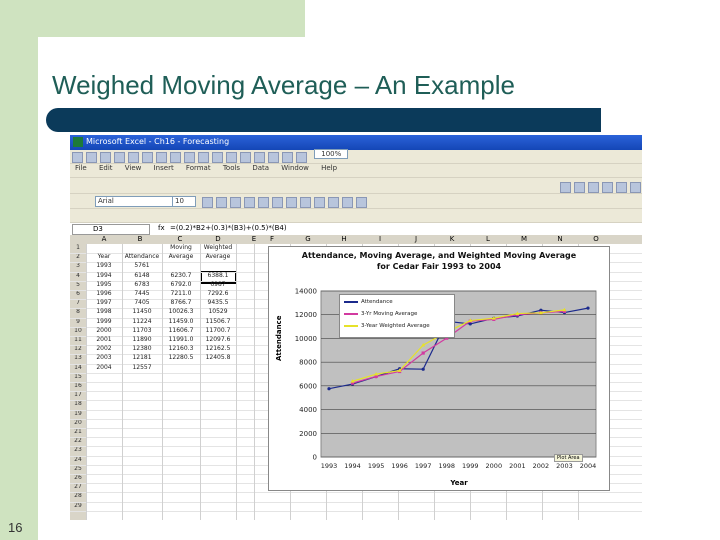 This screenshot has width=720, height=540. Describe the element at coordinates (161, 157) in the screenshot. I see `cut-icon` at that location.